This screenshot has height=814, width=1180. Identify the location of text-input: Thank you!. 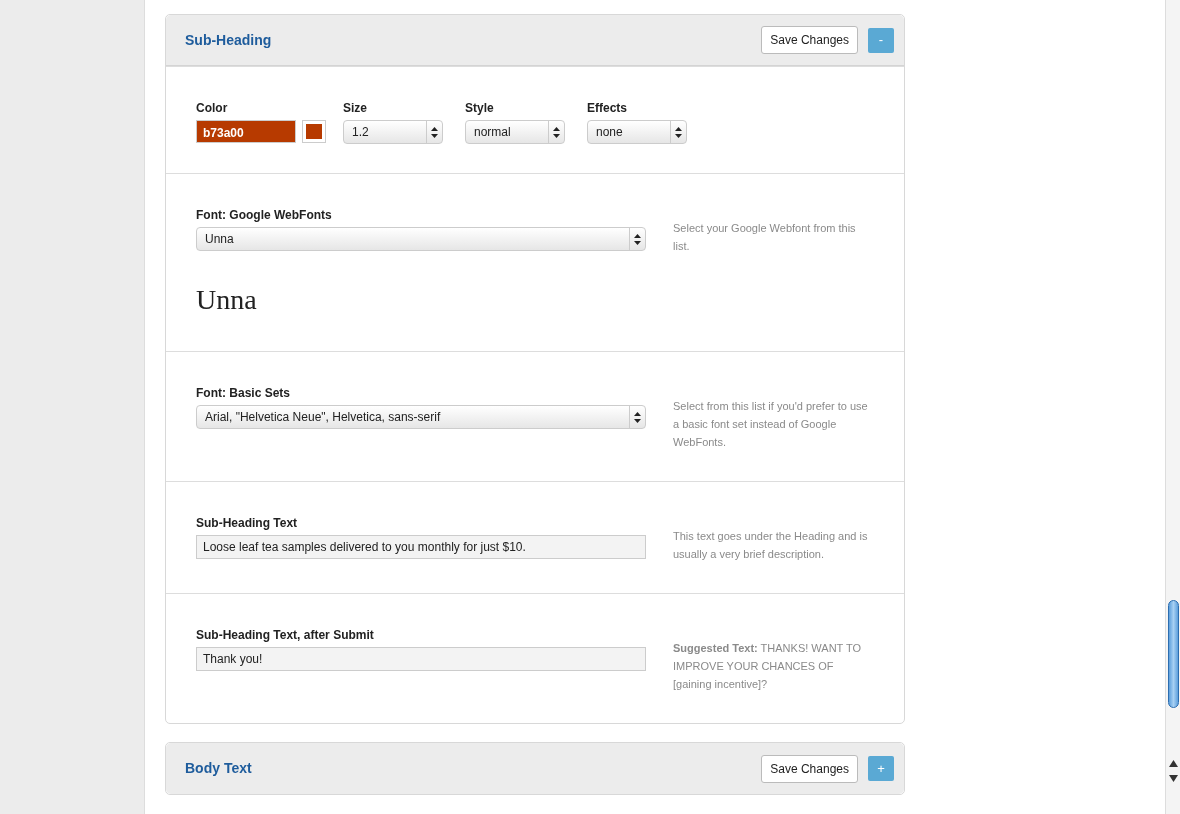
(421, 659).